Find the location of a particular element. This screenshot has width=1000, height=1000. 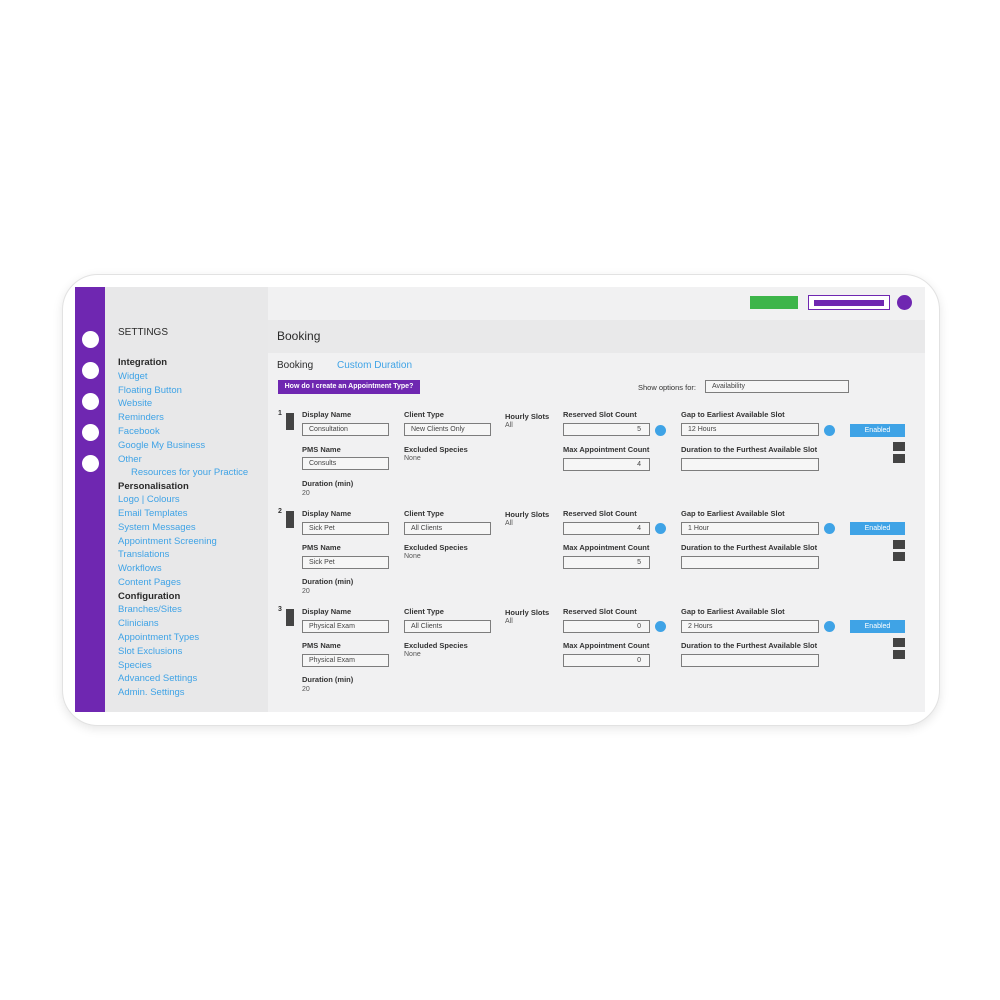

sidebar-item-reminders: Reminders is located at coordinates (141, 417).